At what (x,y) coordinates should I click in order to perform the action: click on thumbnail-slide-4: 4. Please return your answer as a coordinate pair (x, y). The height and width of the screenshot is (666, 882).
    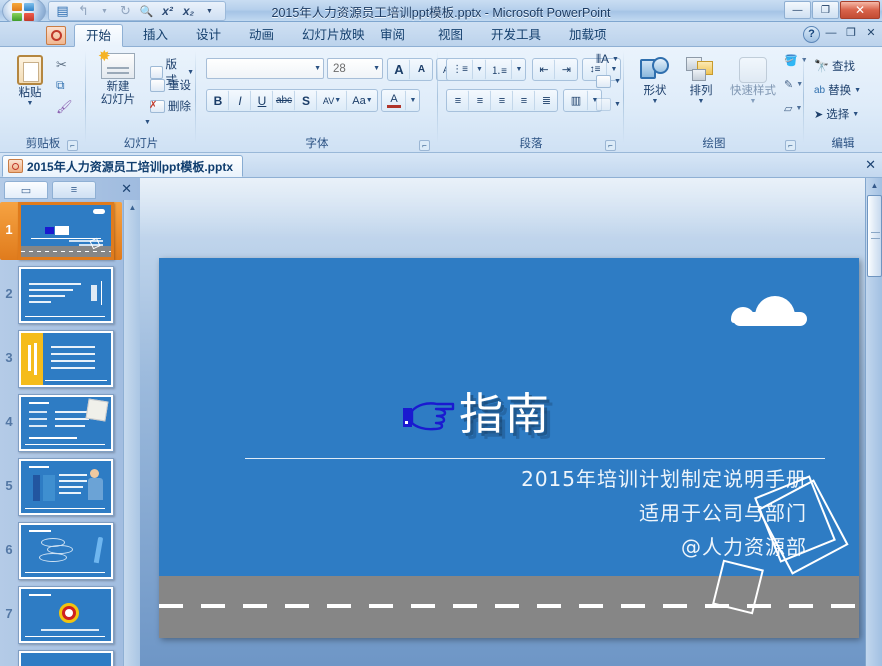
    Looking at the image, I should click on (61, 423).